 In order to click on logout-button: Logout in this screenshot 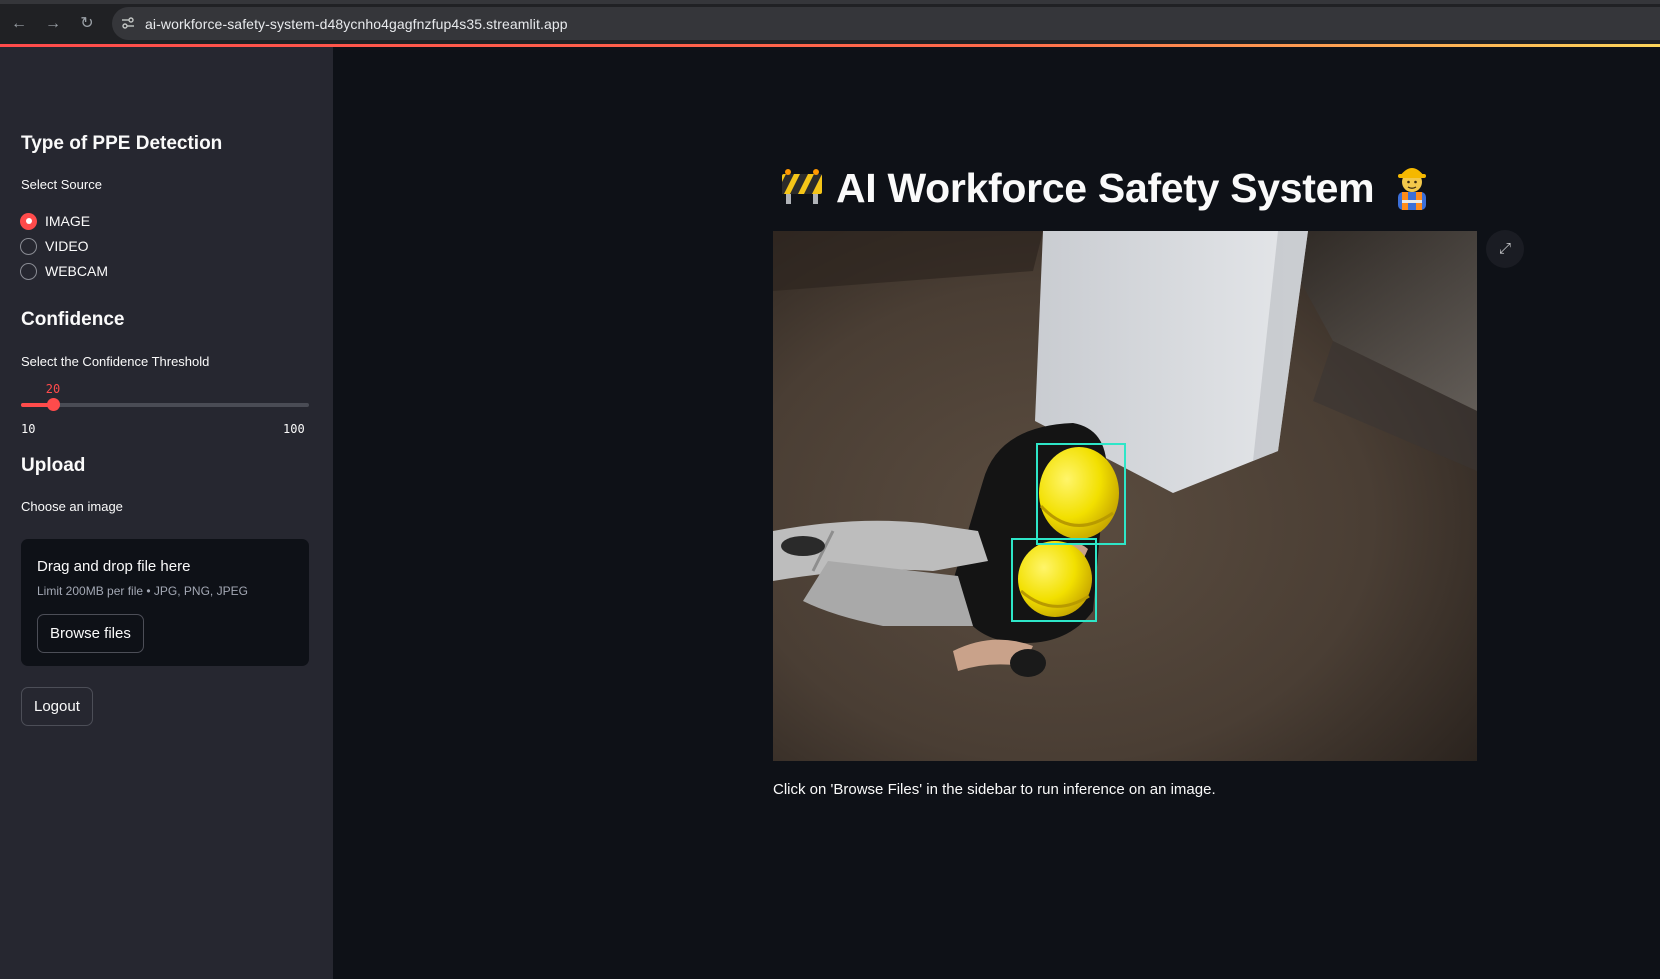, I will do `click(57, 706)`.